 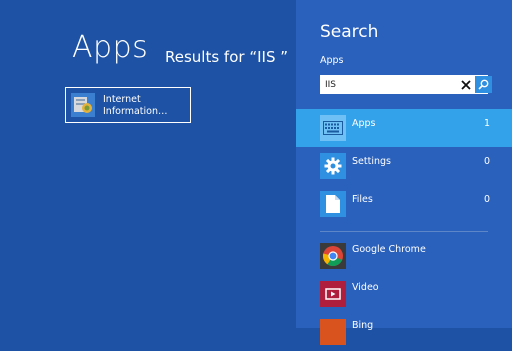 What do you see at coordinates (332, 60) in the screenshot?
I see `search-scope-label: Apps` at bounding box center [332, 60].